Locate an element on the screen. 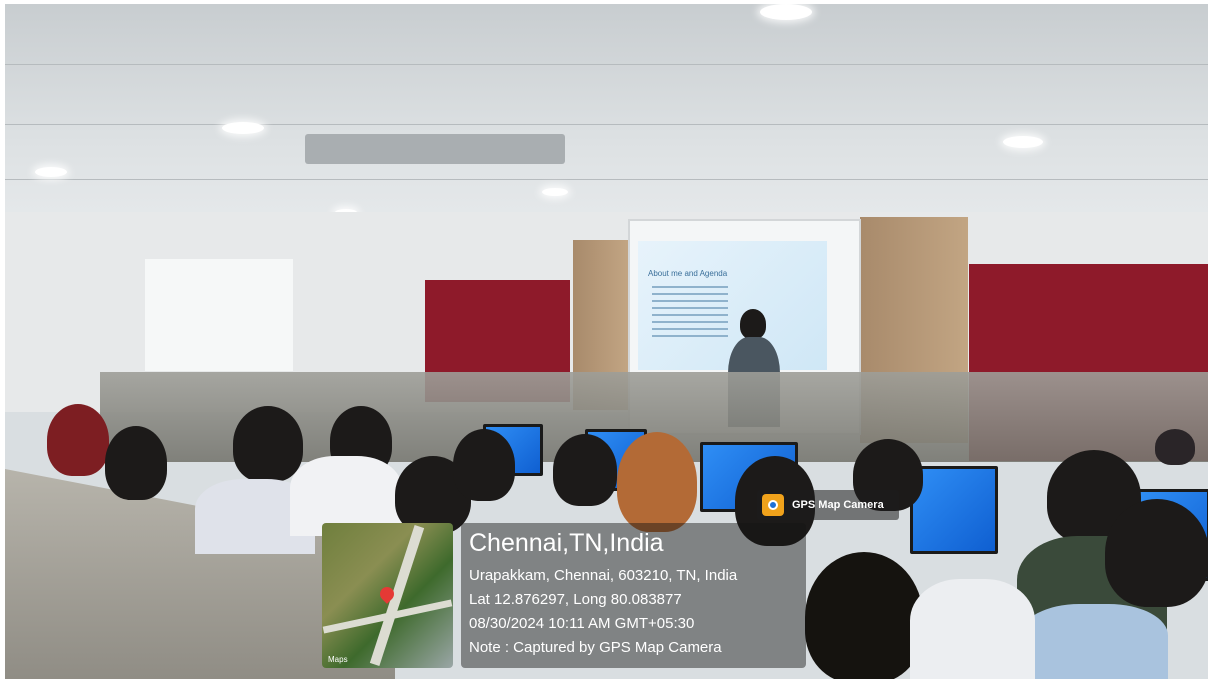  address-line: Urapakkam, Chennai, 603210, TN, India is located at coordinates (603, 575).